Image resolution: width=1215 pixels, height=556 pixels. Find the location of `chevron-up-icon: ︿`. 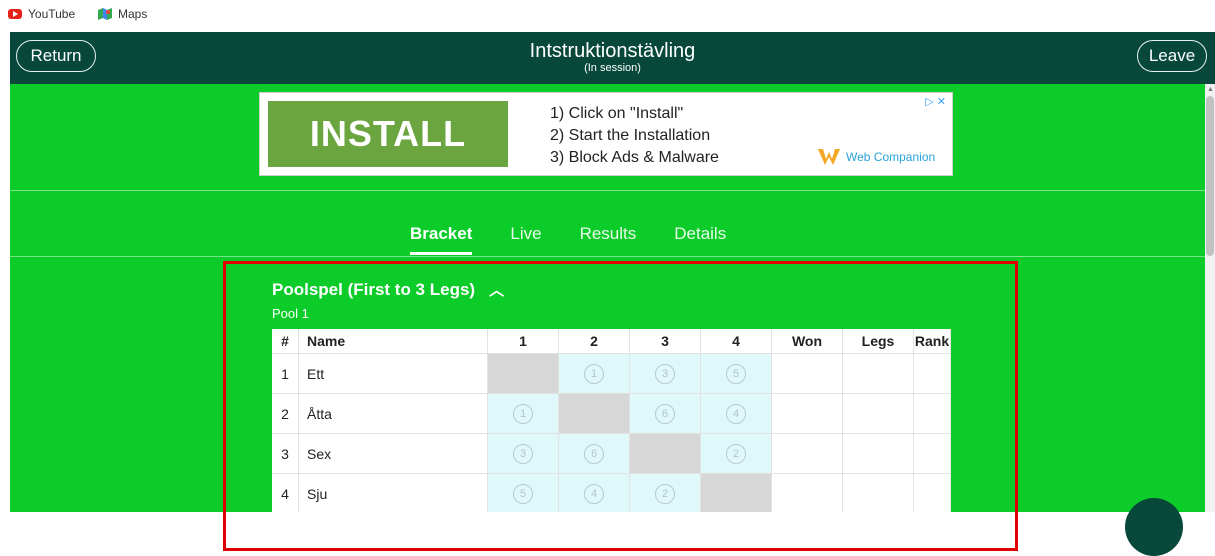

chevron-up-icon: ︿ is located at coordinates (496, 289).